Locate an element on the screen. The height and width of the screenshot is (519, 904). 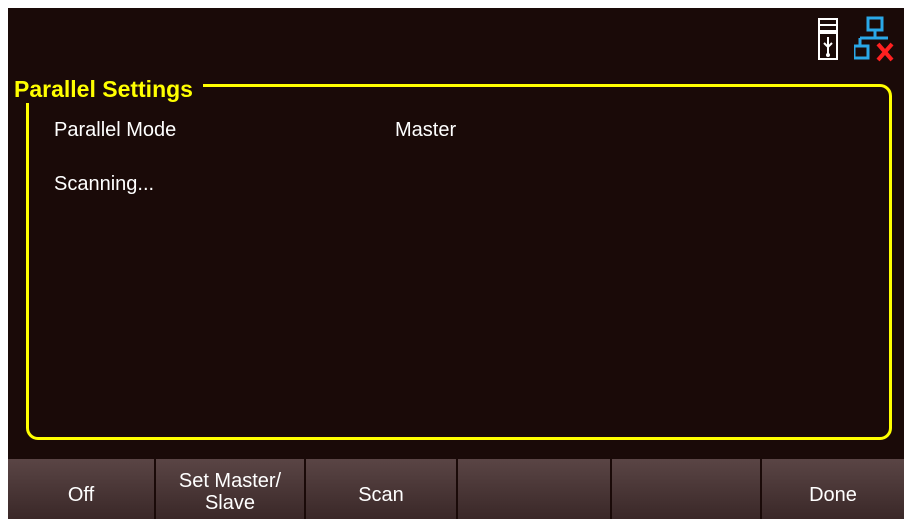
softkey-label: Off is located at coordinates (81, 495).